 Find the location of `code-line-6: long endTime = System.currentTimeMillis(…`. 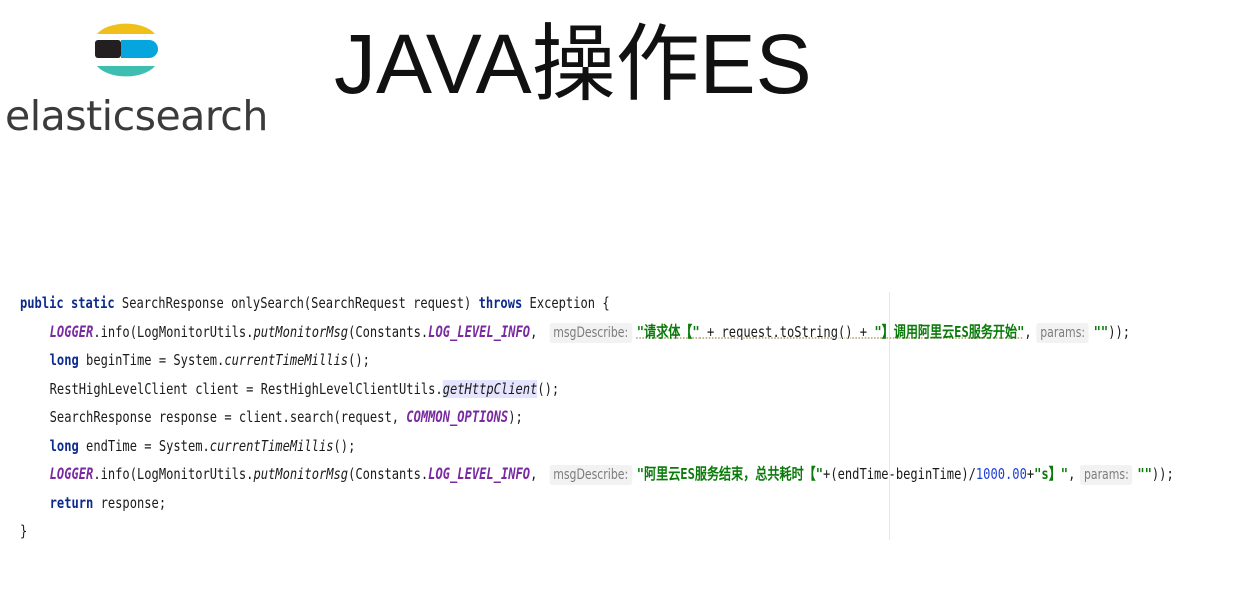

code-line-6: long endTime = System.currentTimeMillis(… is located at coordinates (494, 446).